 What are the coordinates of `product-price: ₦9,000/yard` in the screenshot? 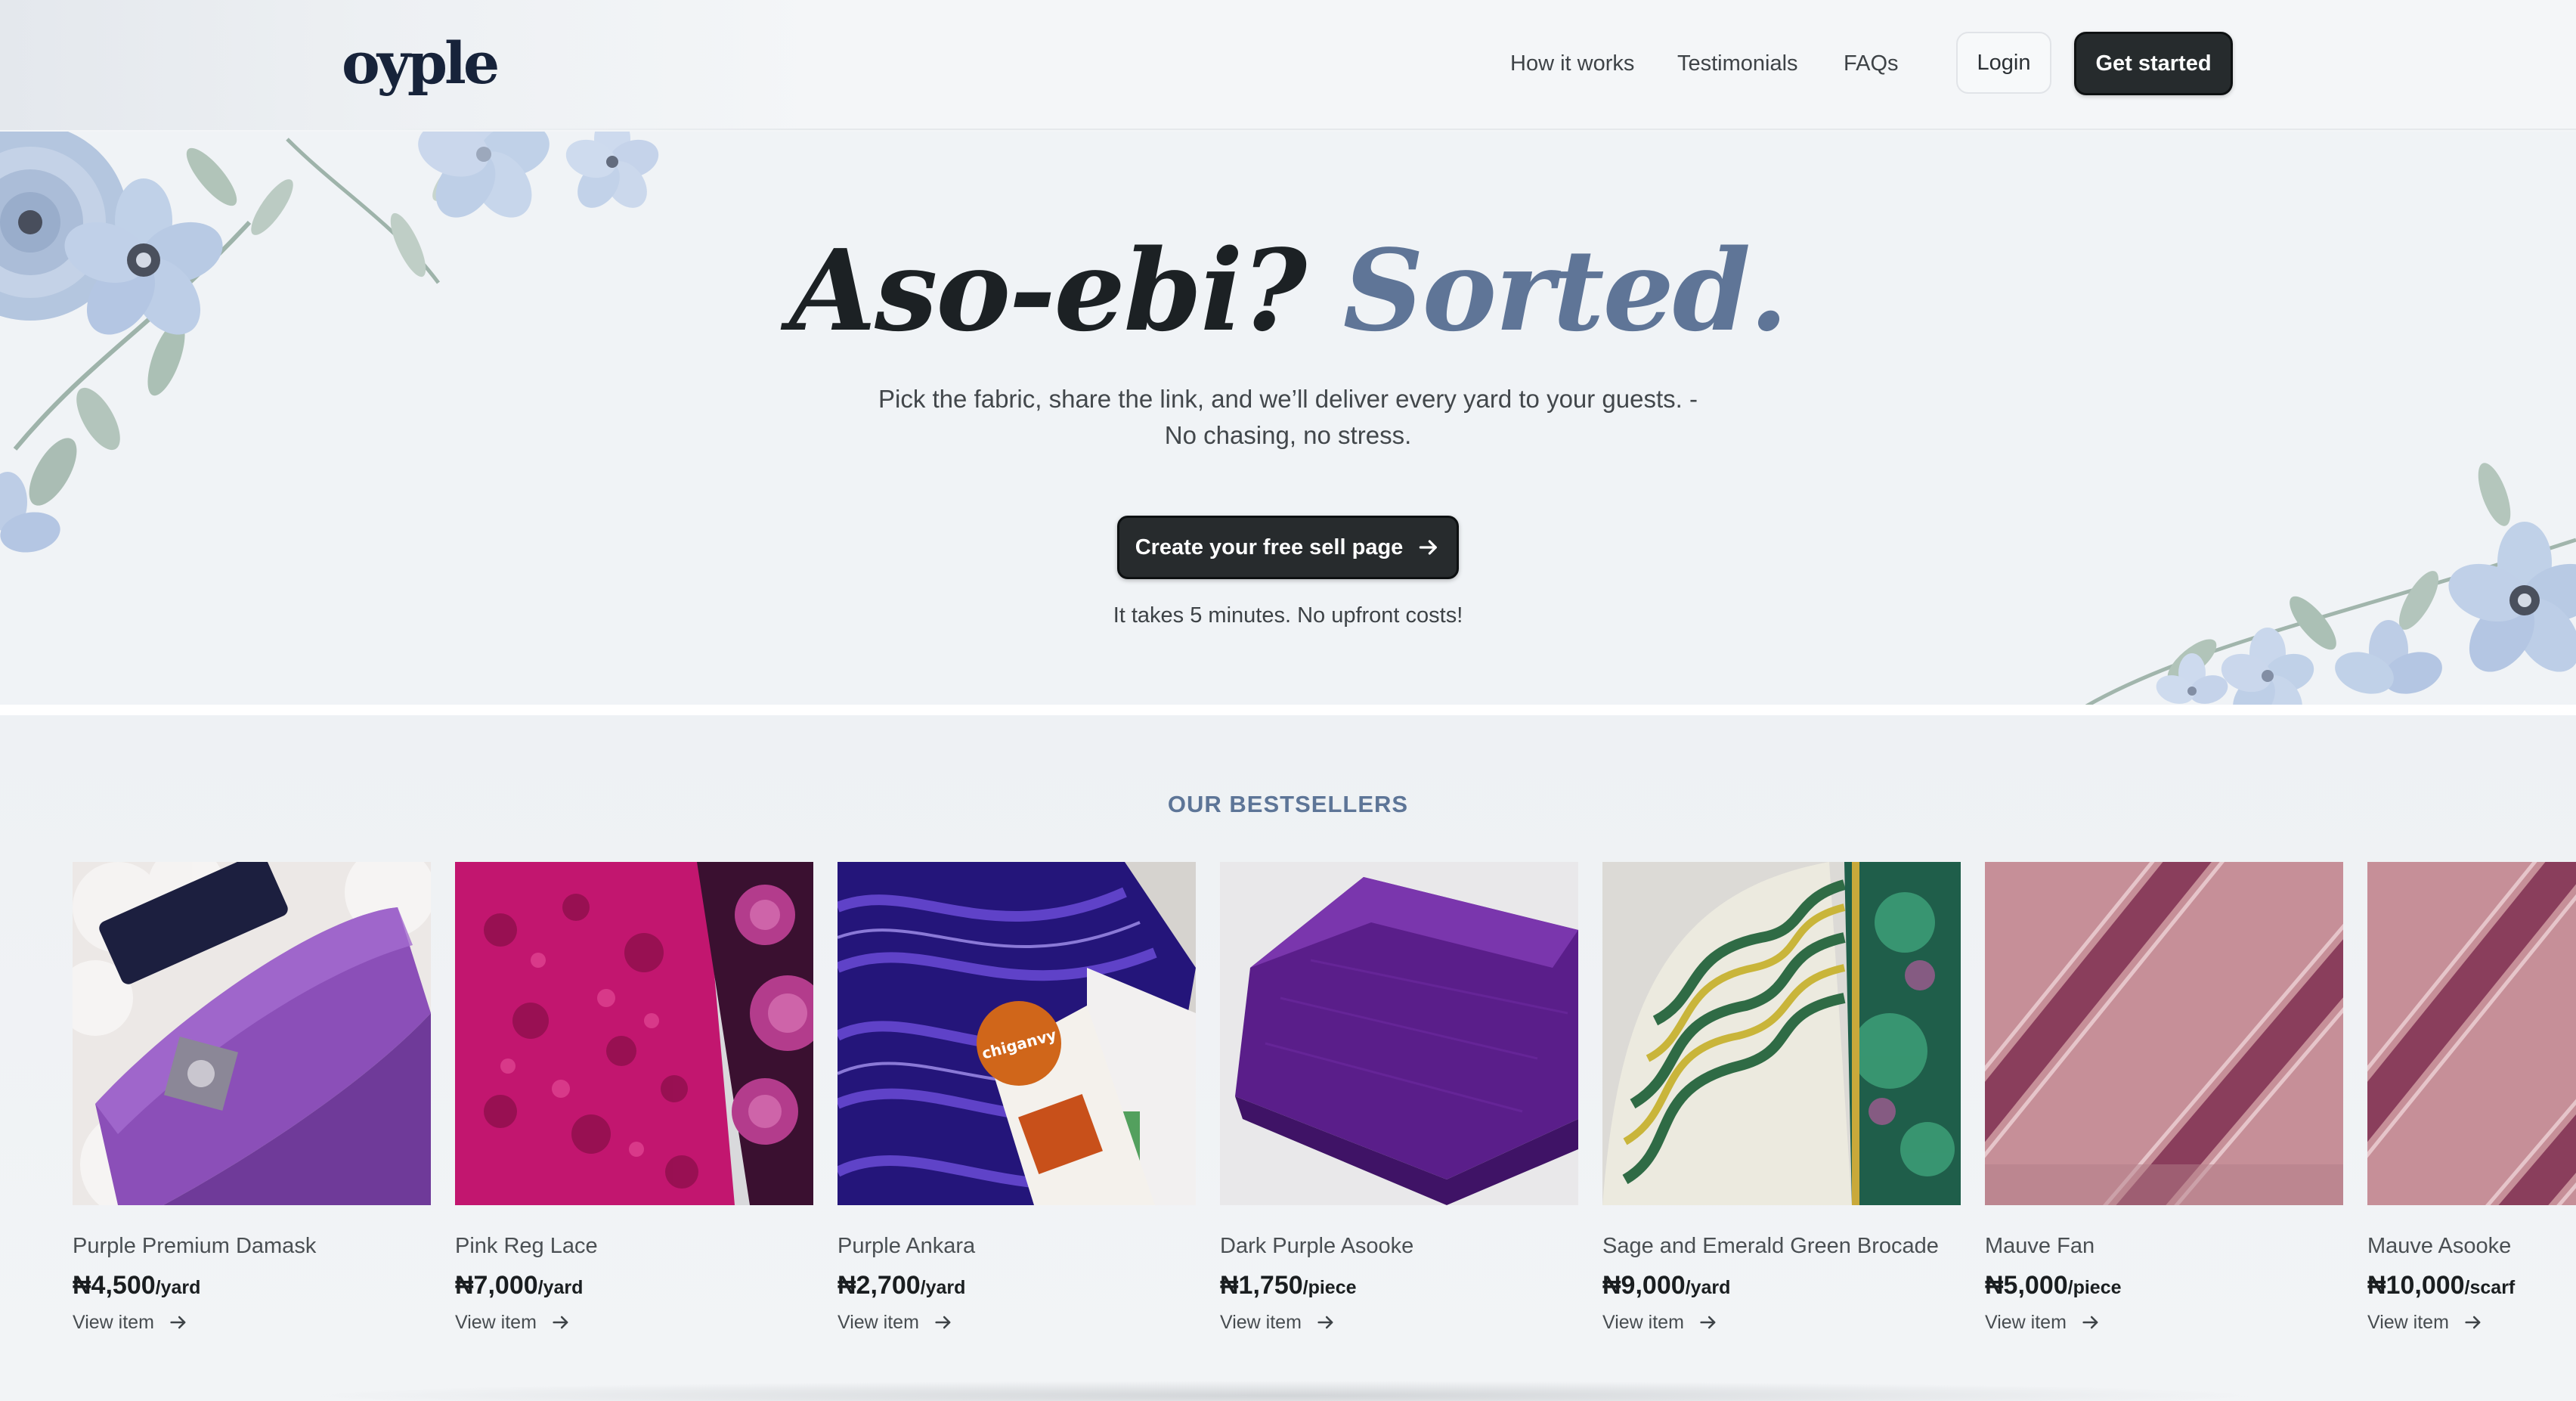 It's located at (1781, 1288).